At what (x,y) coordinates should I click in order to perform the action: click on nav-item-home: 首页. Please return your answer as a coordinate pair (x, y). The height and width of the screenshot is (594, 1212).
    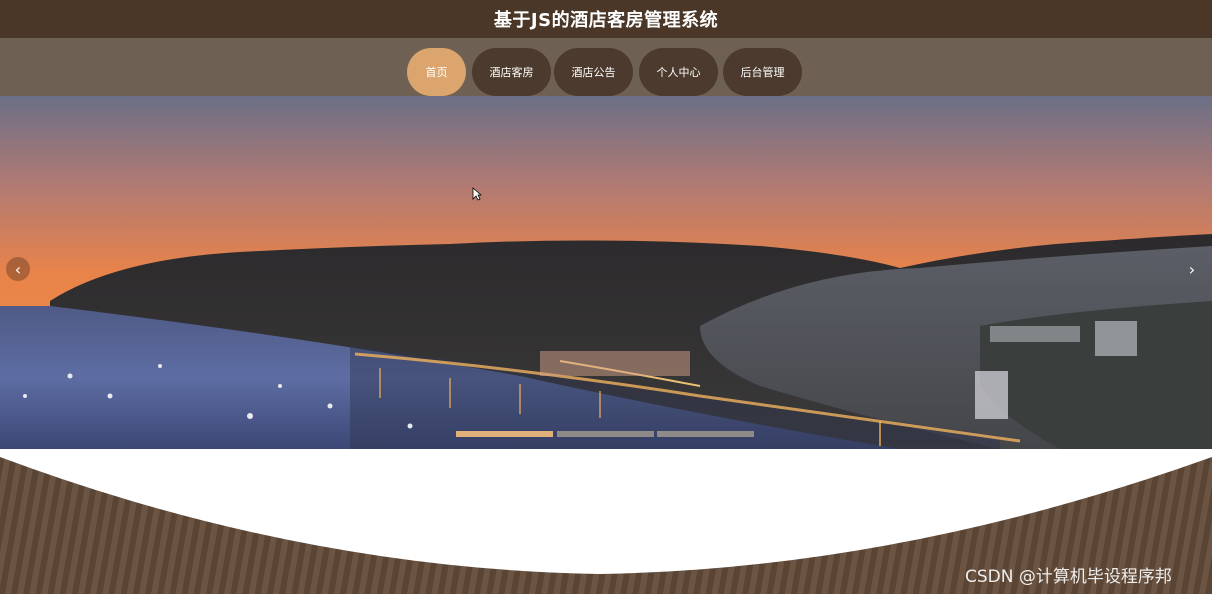
    Looking at the image, I should click on (436, 72).